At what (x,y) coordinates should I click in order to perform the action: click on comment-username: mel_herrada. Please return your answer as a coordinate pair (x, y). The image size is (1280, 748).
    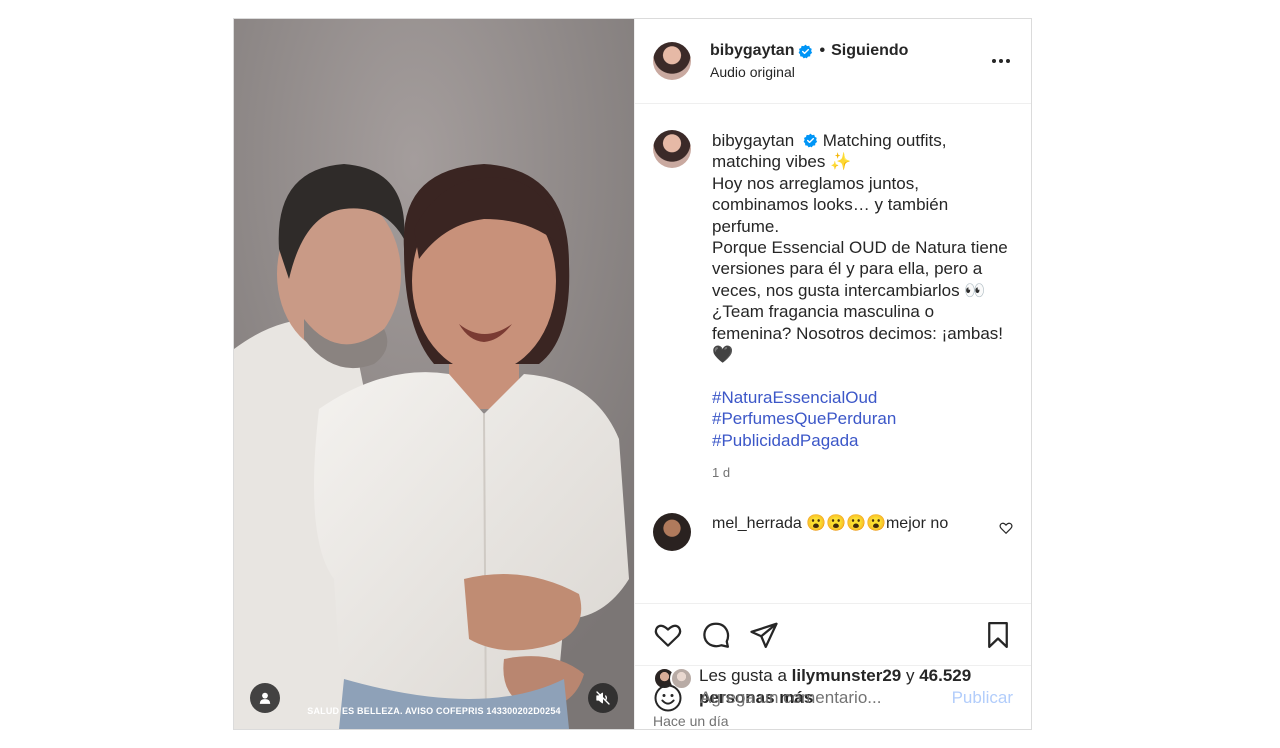
    Looking at the image, I should click on (757, 523).